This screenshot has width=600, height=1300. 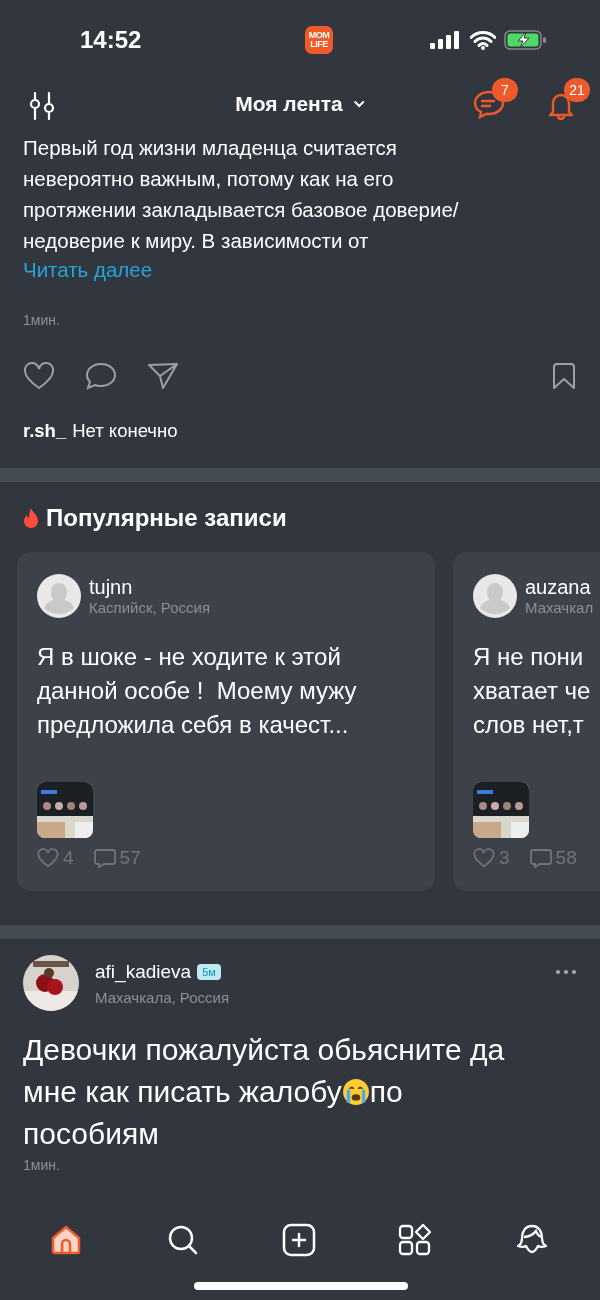 I want to click on post-text: по, so click(x=386, y=1092).